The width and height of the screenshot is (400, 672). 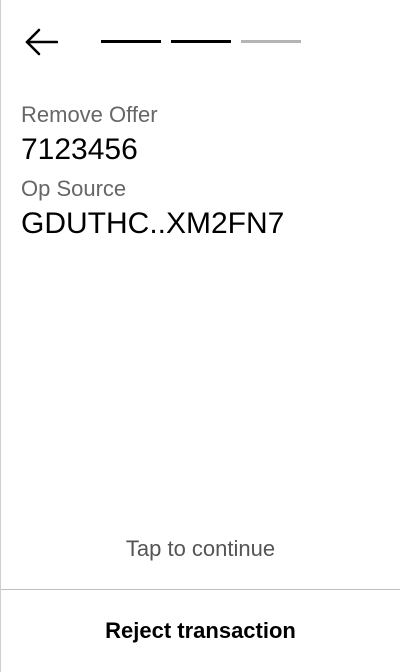 What do you see at coordinates (200, 549) in the screenshot?
I see `tap-to-continue: Tap to continue` at bounding box center [200, 549].